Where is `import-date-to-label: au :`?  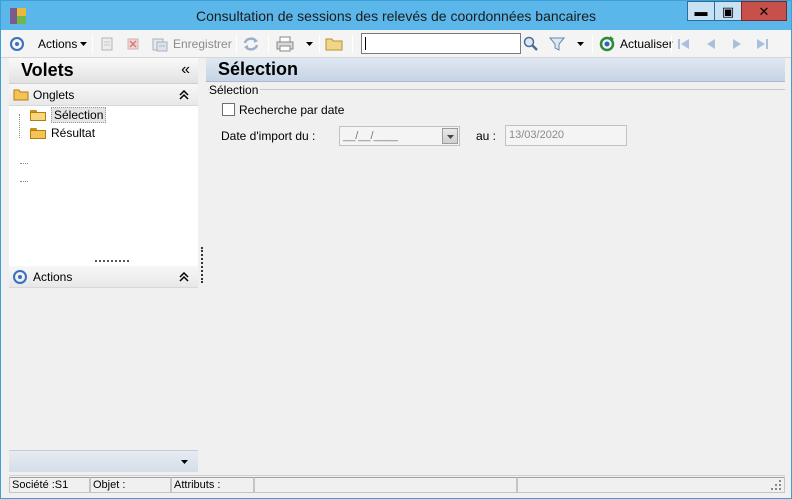 import-date-to-label: au : is located at coordinates (486, 136).